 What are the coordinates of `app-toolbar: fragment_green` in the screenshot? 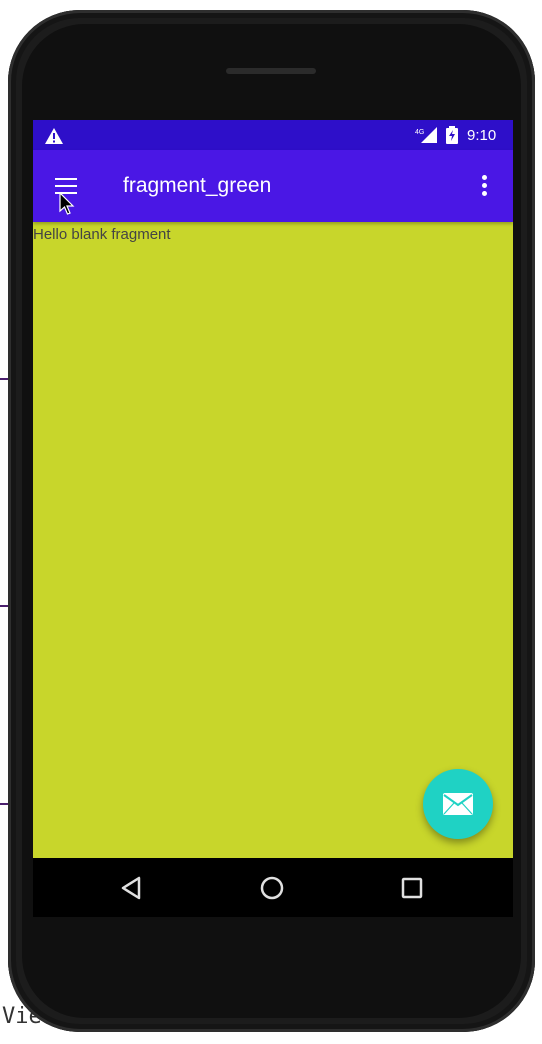 It's located at (273, 186).